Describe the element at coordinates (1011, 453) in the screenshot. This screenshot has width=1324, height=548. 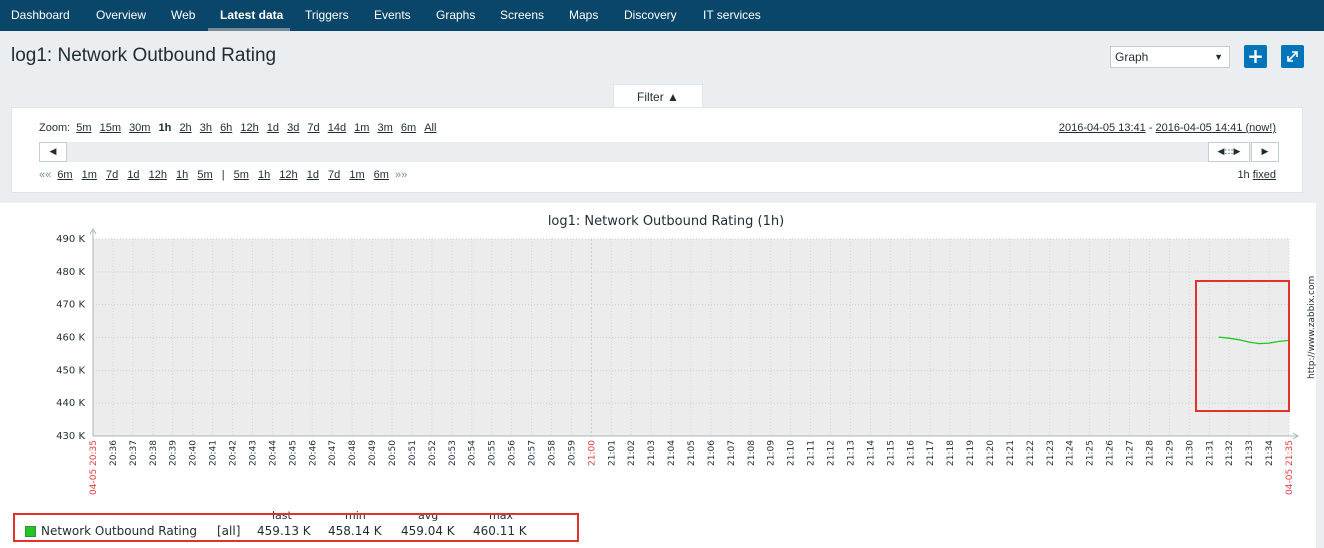
I see `x-tick-label: 21:21` at that location.